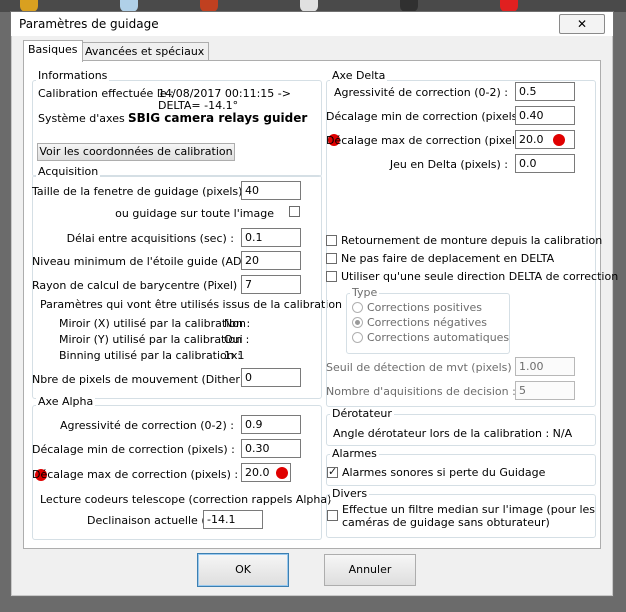 The width and height of the screenshot is (626, 612). Describe the element at coordinates (446, 522) in the screenshot. I see `median-filter-label-line2: caméras de guidage sans obturateur)` at that location.